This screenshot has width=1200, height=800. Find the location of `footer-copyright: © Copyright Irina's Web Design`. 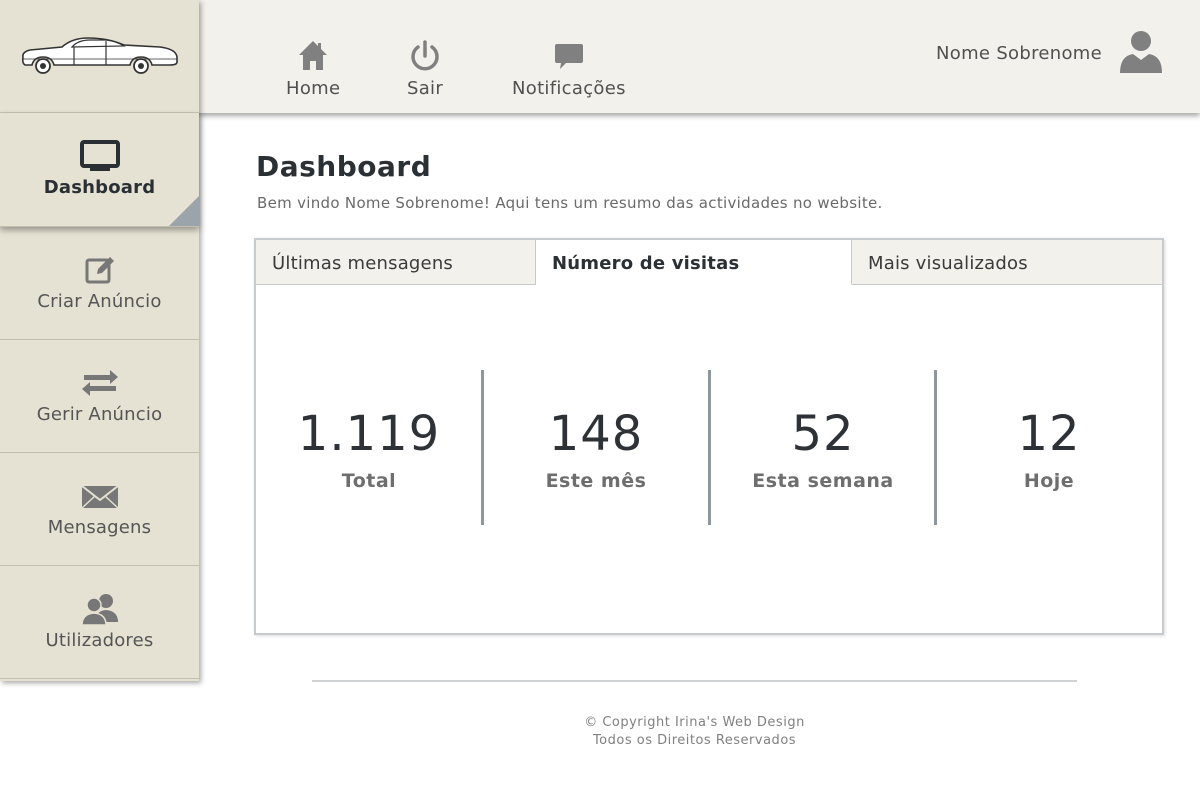

footer-copyright: © Copyright Irina's Web Design is located at coordinates (694, 722).